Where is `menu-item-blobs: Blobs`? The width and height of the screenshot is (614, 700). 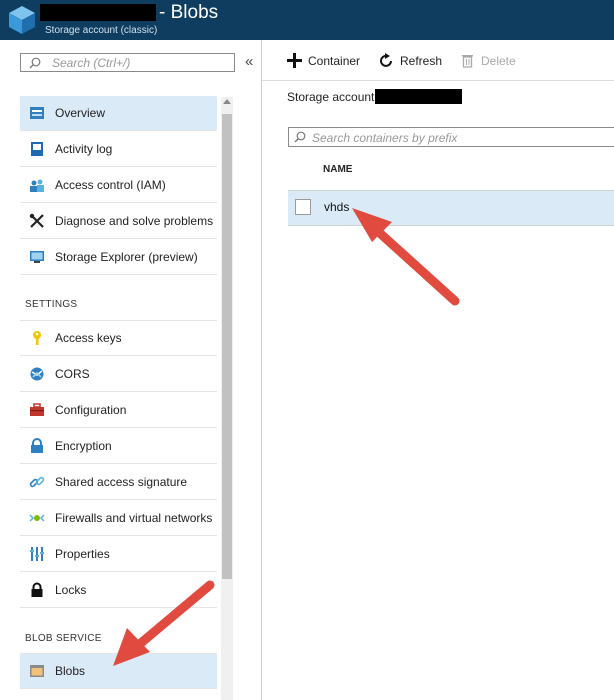 menu-item-blobs: Blobs is located at coordinates (118, 671).